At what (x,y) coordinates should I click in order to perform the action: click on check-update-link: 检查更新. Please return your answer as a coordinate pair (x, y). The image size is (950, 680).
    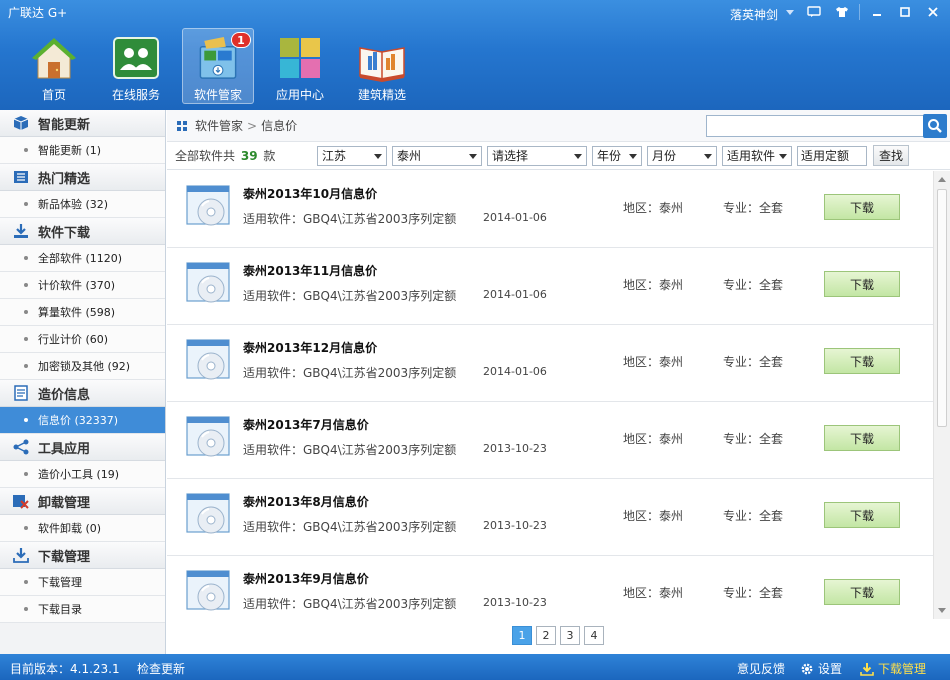
    Looking at the image, I should click on (161, 668).